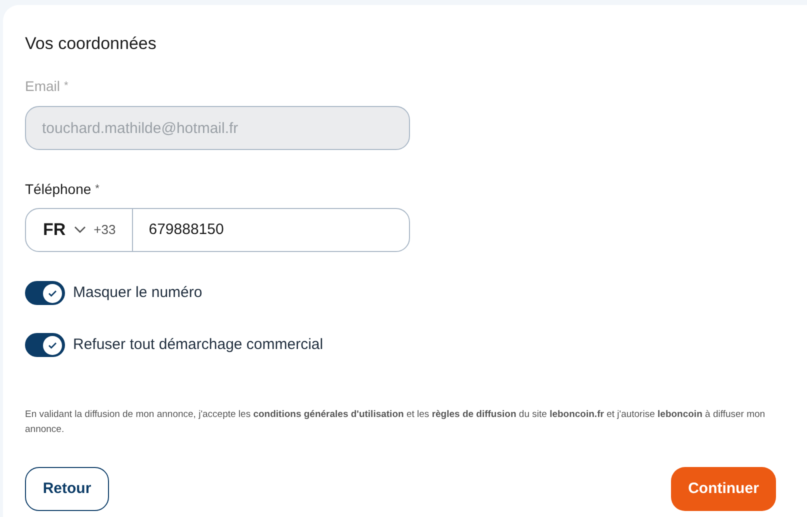 Image resolution: width=807 pixels, height=517 pixels. Describe the element at coordinates (395, 422) in the screenshot. I see `terms-notice: En validant la diffusion de mon annonce, j'accepte les conditions générales d'utilisation et les règles de diffusion du site leboncoin.fr et j'autorise leboncoin à diffuser mon annonce.` at that location.